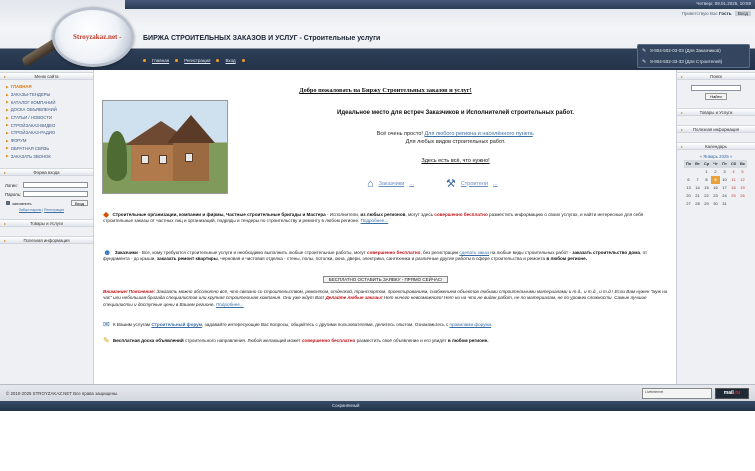  Describe the element at coordinates (19, 203) in the screenshot. I see `remember-checkbox-wrap: запомнить` at that location.